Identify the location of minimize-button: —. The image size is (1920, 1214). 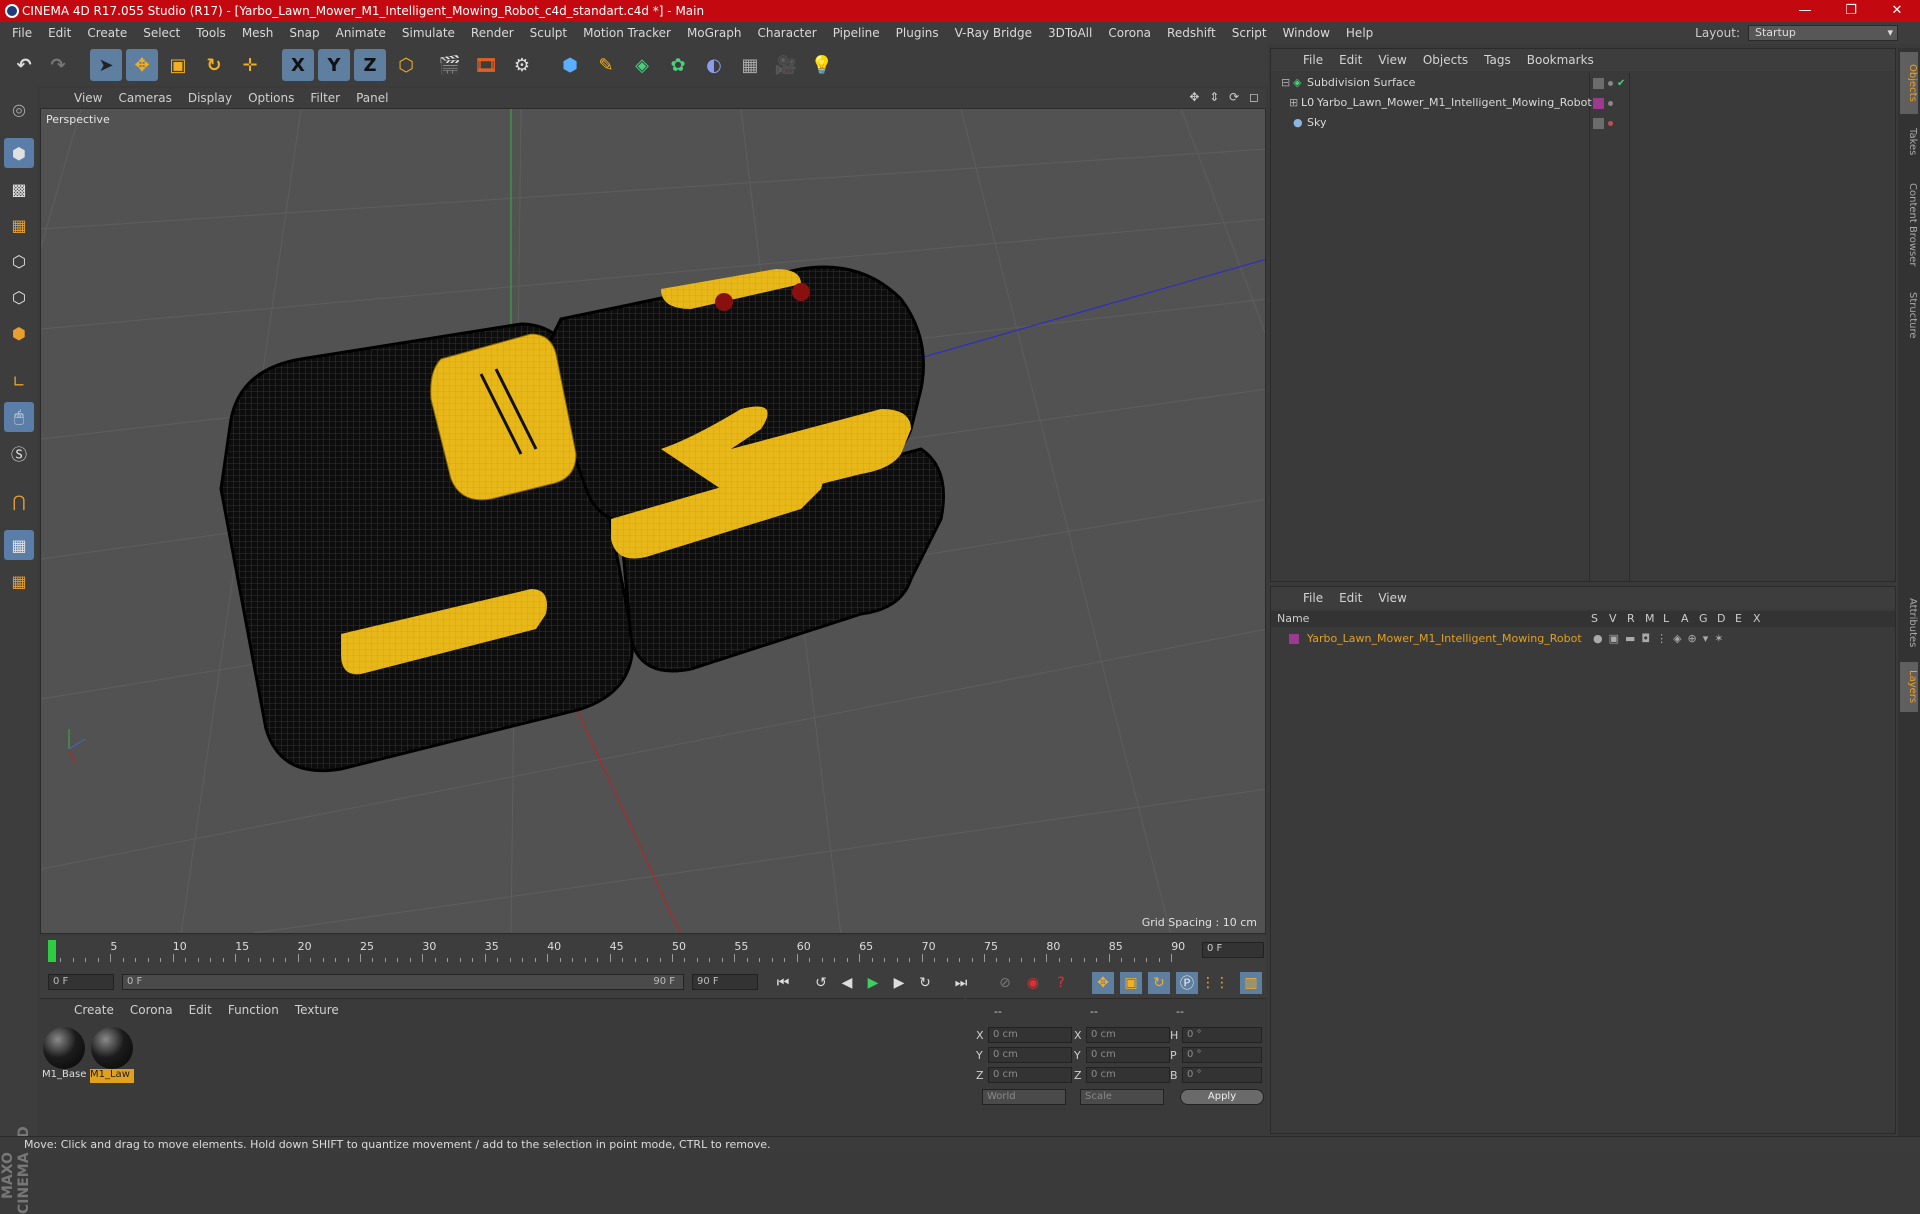
(1805, 11).